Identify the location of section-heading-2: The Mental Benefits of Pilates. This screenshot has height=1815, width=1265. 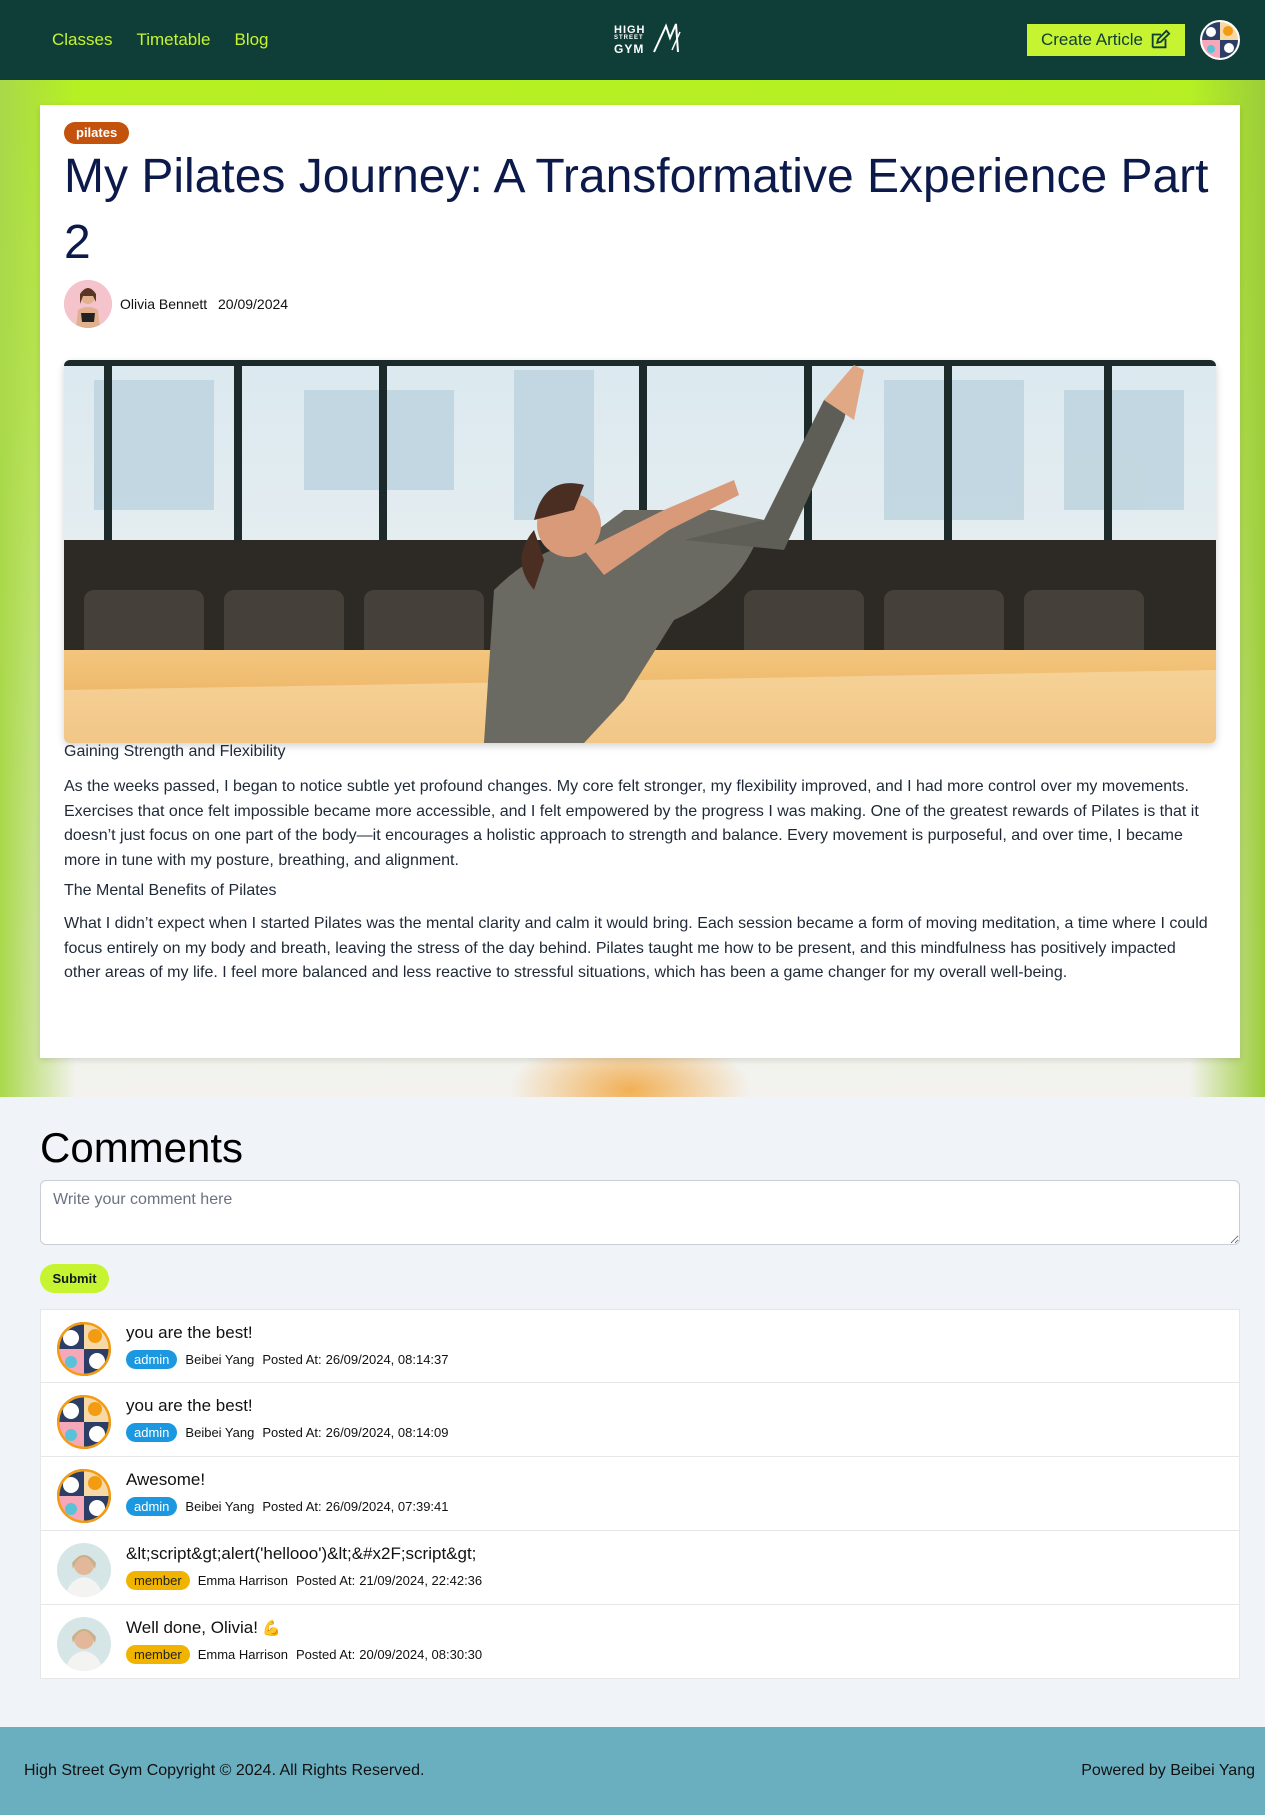
(170, 890).